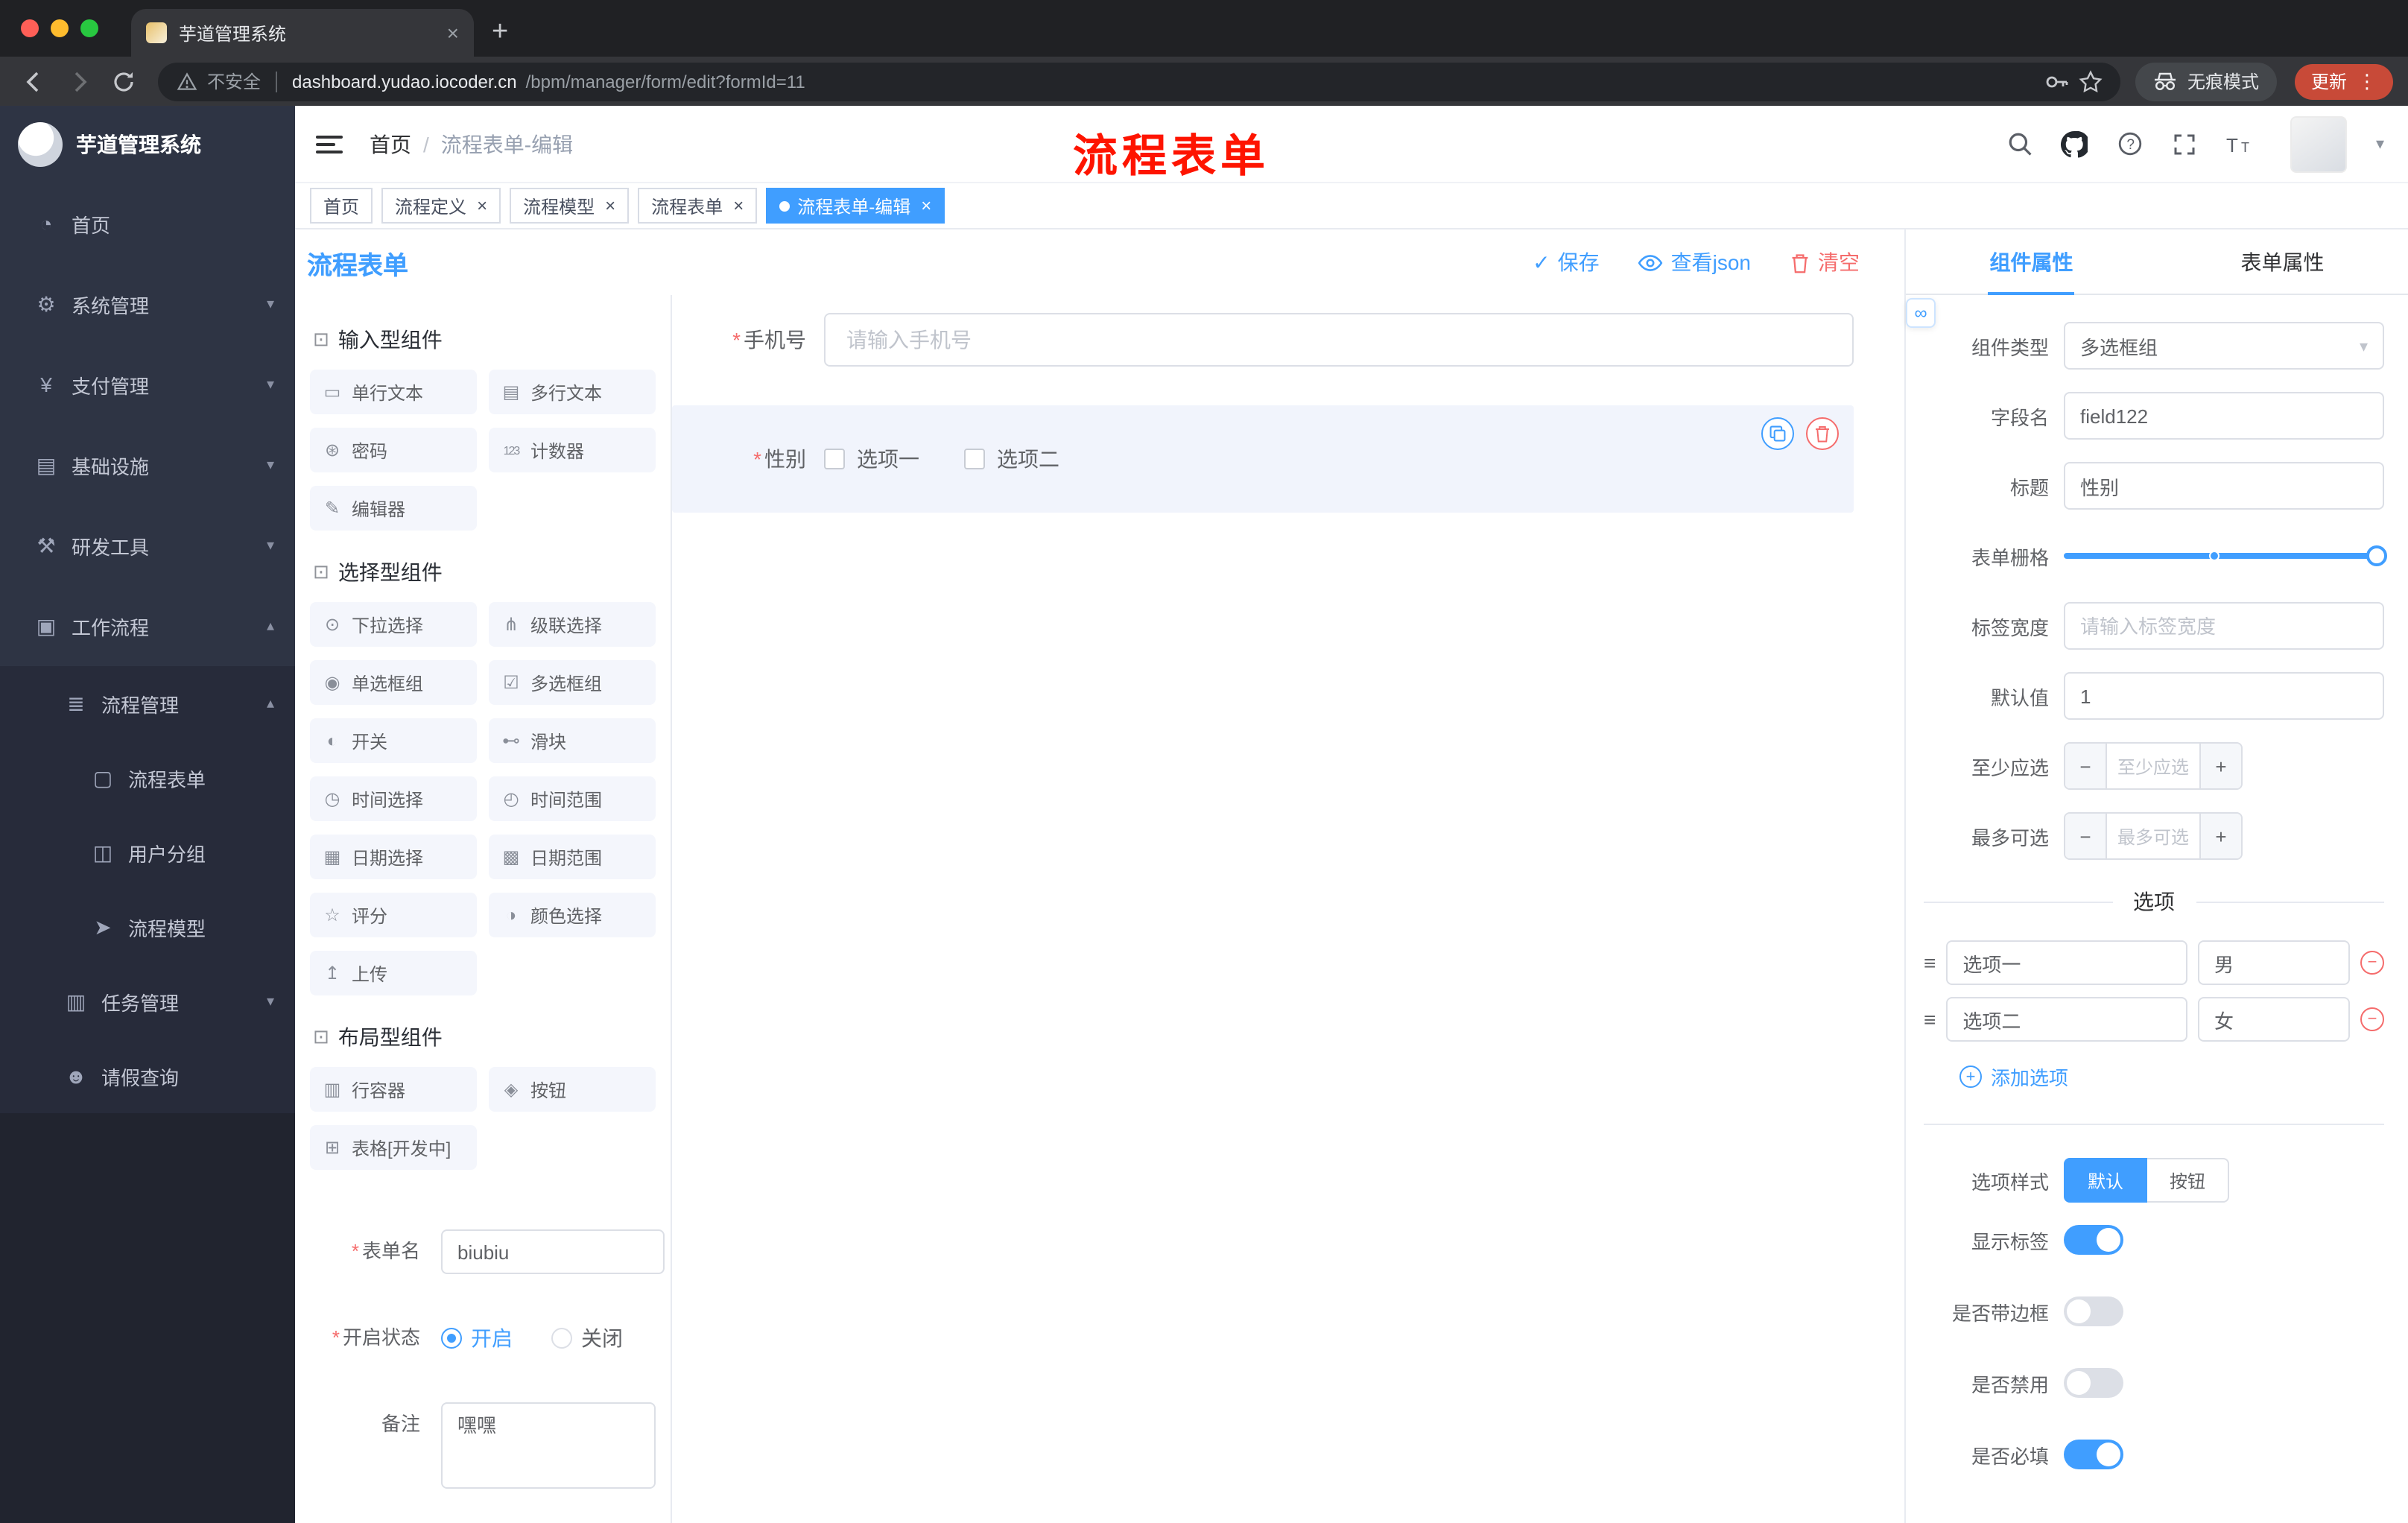  Describe the element at coordinates (147, 465) in the screenshot. I see `sidebar-item-infra: ▤ 基础设施 ▾` at that location.